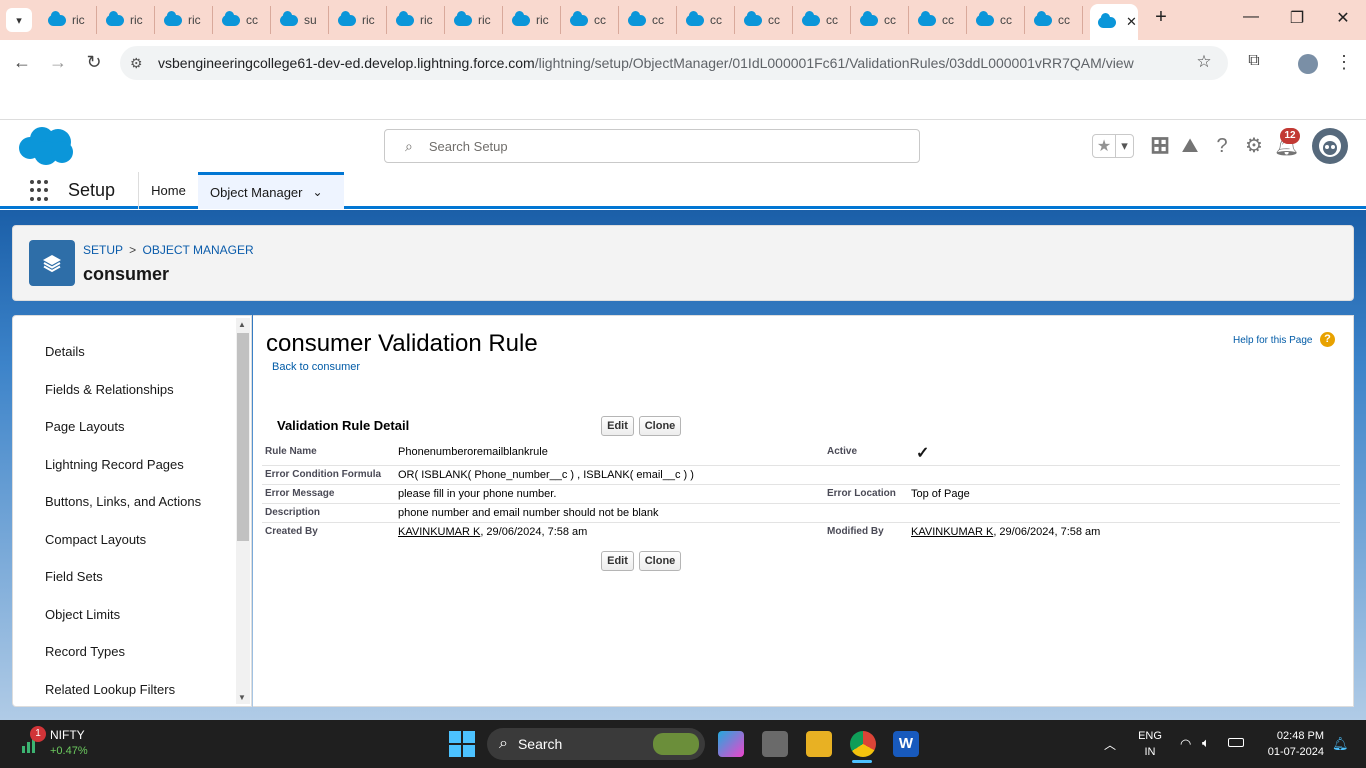 This screenshot has height=768, width=1366. Describe the element at coordinates (617, 426) in the screenshot. I see `edit-button-top: Edit` at that location.